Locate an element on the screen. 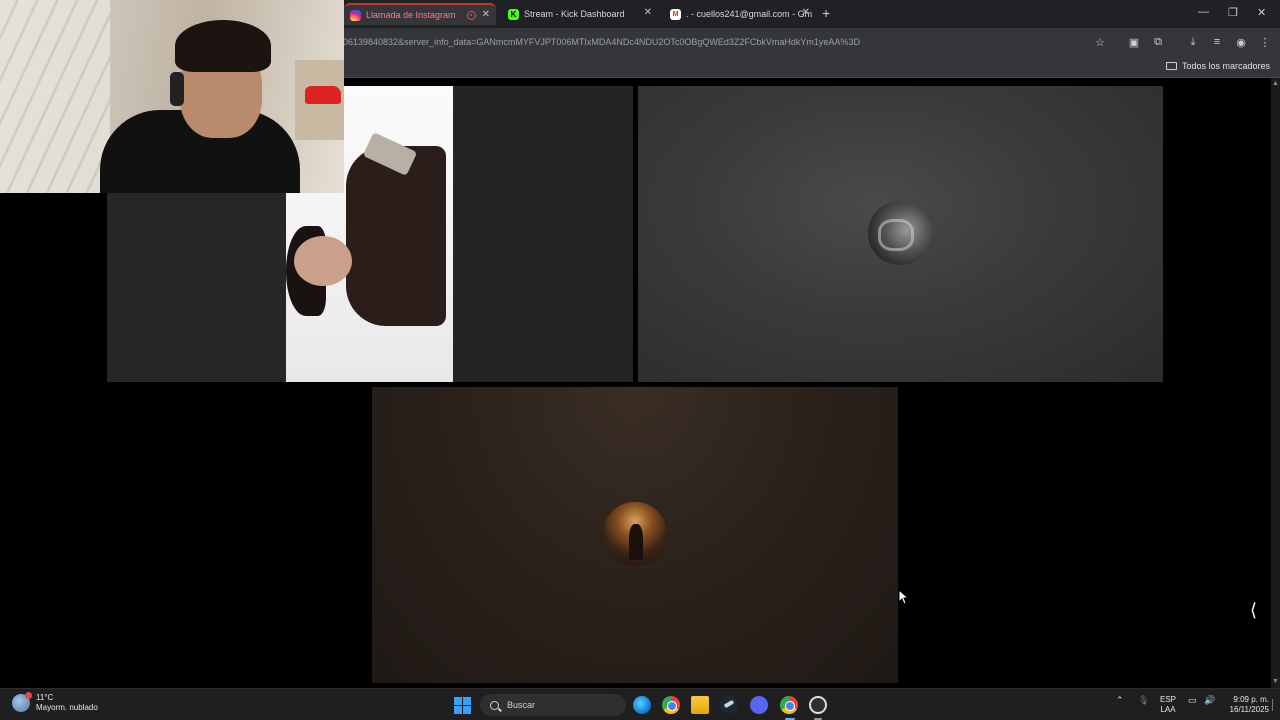  kick-icon: K is located at coordinates (513, 14).